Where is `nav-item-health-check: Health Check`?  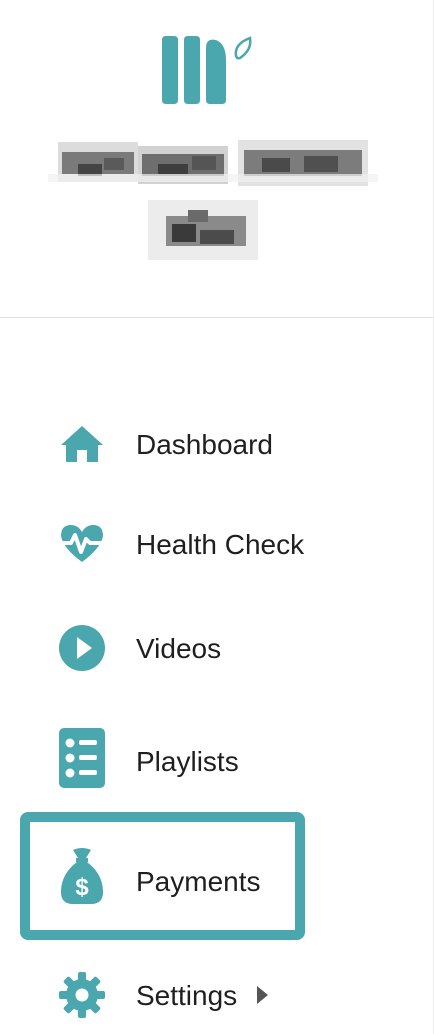
nav-item-health-check: Health Check is located at coordinates (217, 545).